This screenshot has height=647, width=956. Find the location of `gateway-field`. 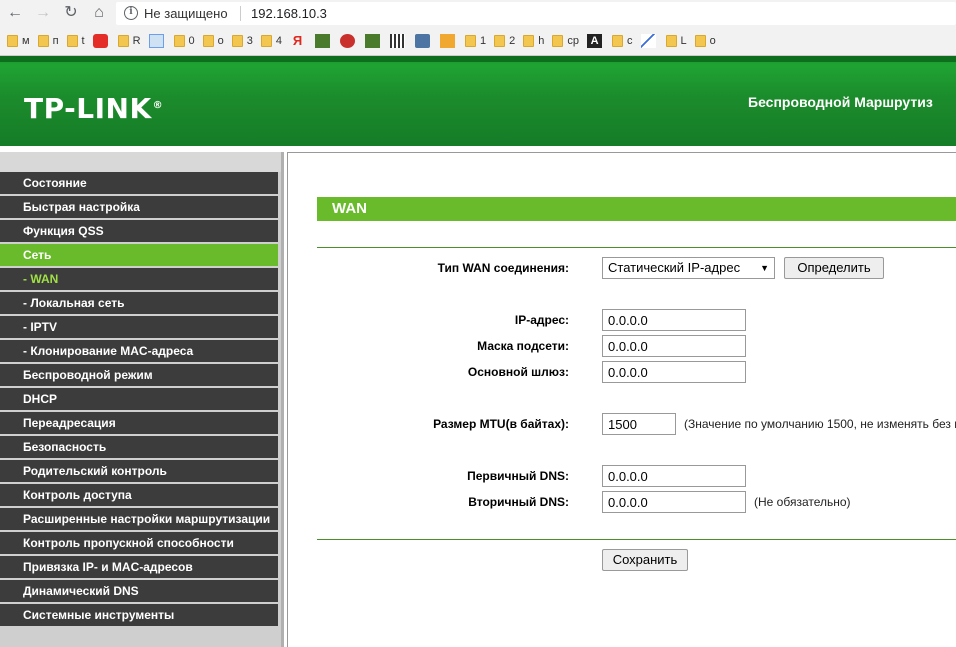

gateway-field is located at coordinates (674, 372).